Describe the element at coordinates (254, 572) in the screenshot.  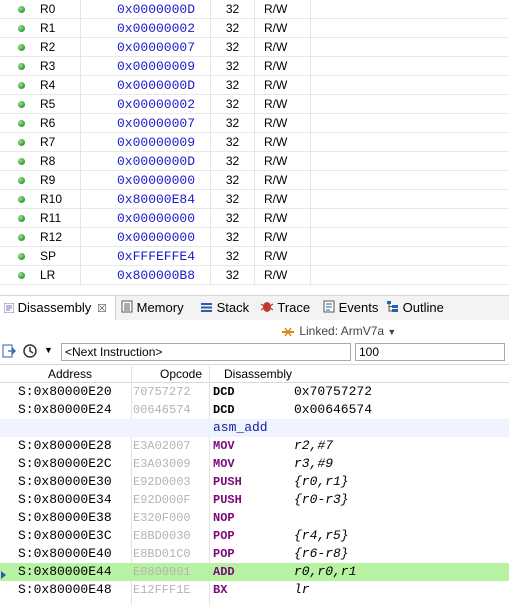
I see `current-instruction-row: S:0x80000E44 E0800001 ADD r0,r0,r1` at that location.